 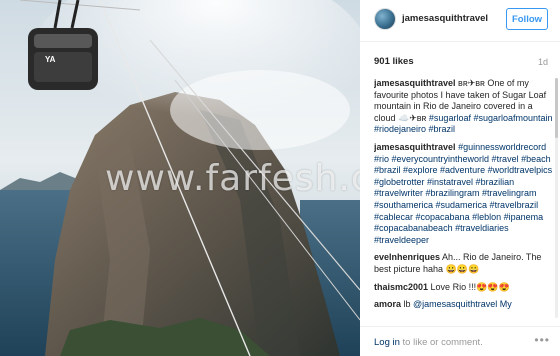 I want to click on post-age: 1d, so click(x=542, y=62).